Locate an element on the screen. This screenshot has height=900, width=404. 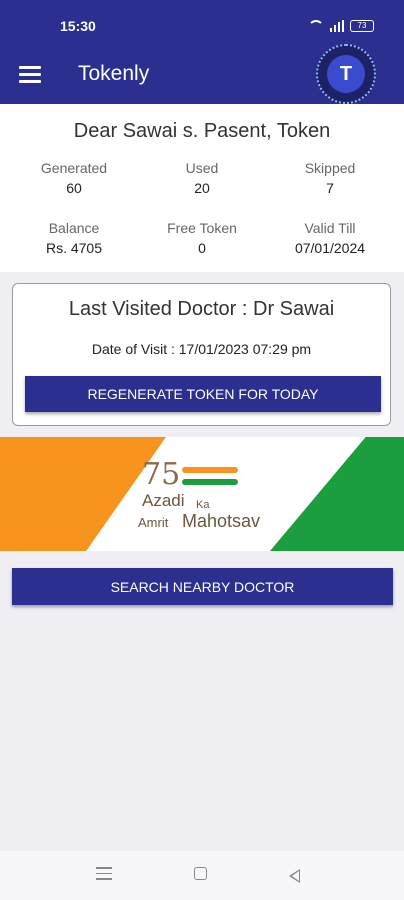
greeting: Dear Sawai s. Pasent, Token is located at coordinates (202, 131).